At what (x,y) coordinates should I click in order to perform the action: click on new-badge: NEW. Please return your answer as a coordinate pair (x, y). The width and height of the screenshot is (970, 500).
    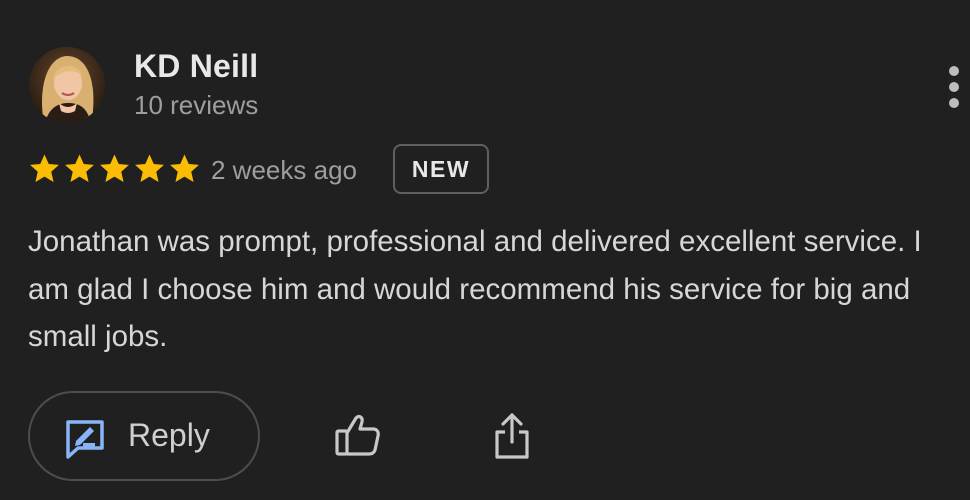
    Looking at the image, I should click on (441, 169).